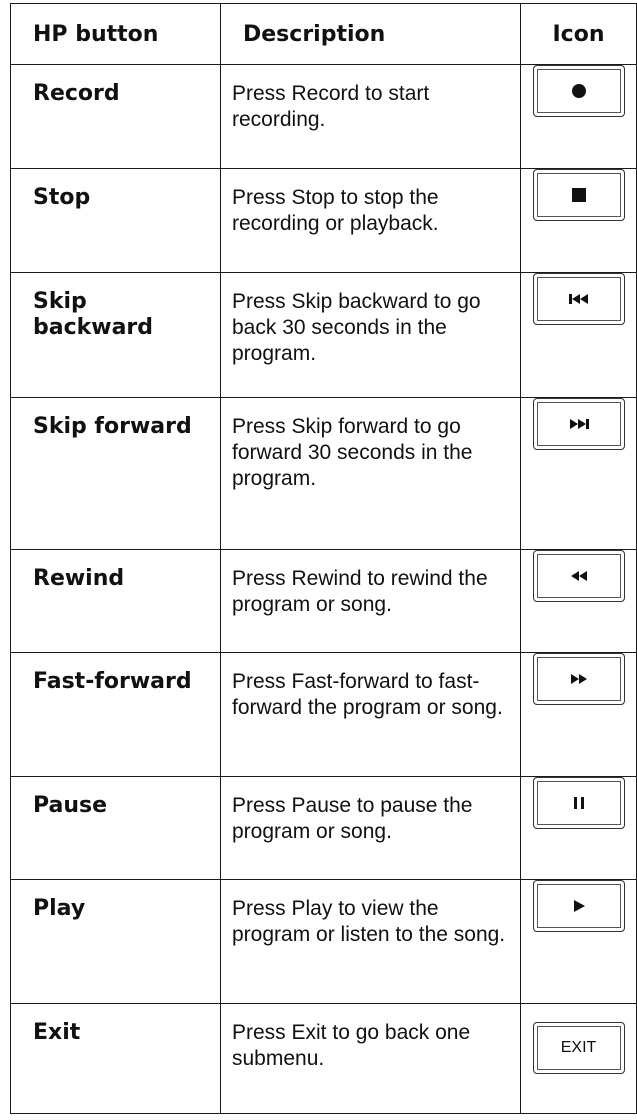  I want to click on button-name: Fast-forward, so click(115, 714).